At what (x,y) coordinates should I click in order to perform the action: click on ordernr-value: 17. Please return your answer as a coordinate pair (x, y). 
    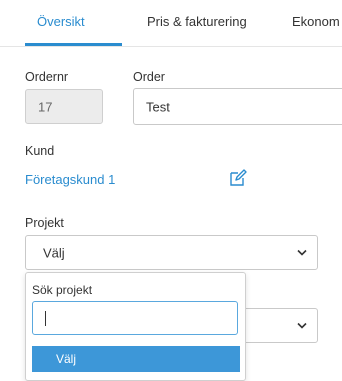
    Looking at the image, I should click on (45, 106).